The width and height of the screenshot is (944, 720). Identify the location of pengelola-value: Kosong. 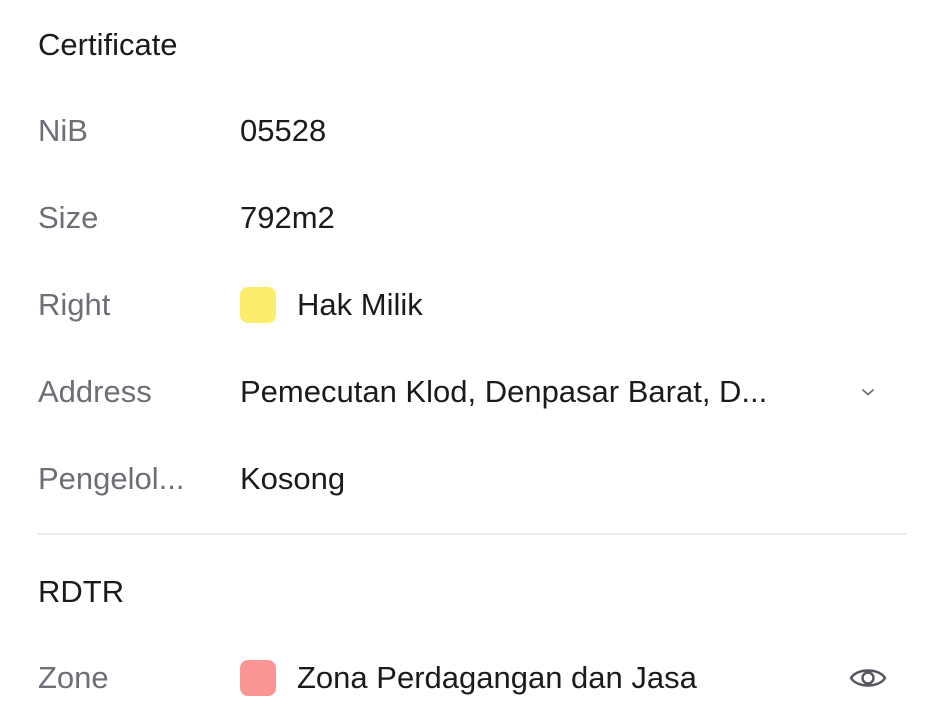
(292, 479).